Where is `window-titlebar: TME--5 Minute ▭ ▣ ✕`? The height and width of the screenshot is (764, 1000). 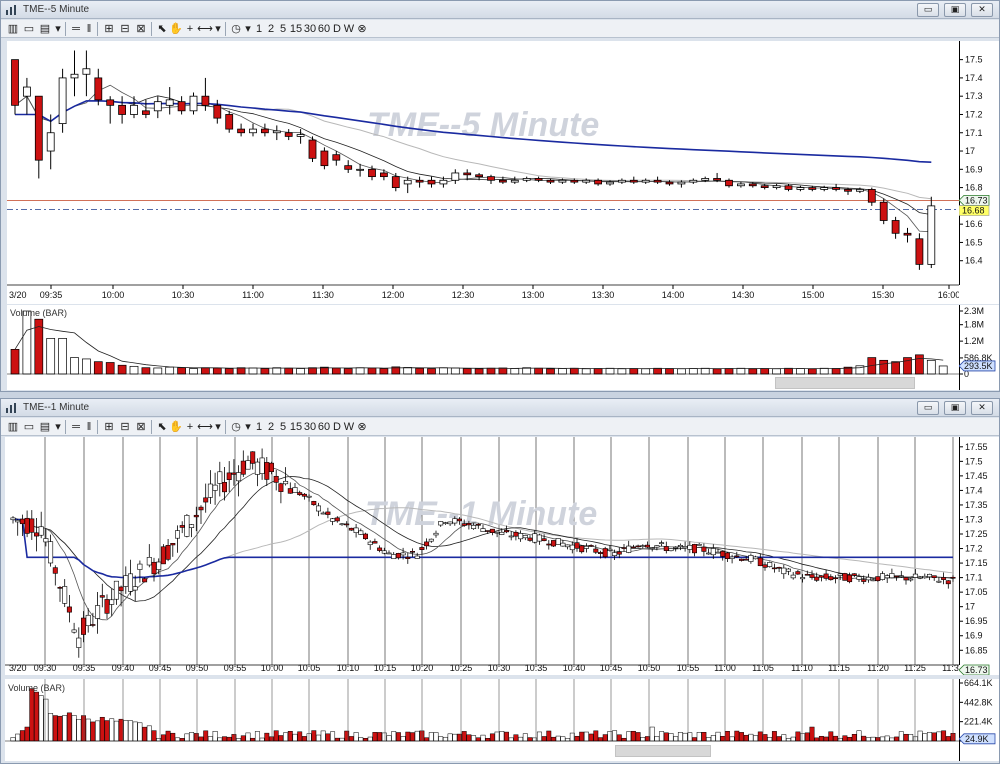
window-titlebar: TME--5 Minute ▭ ▣ ✕ is located at coordinates (500, 10).